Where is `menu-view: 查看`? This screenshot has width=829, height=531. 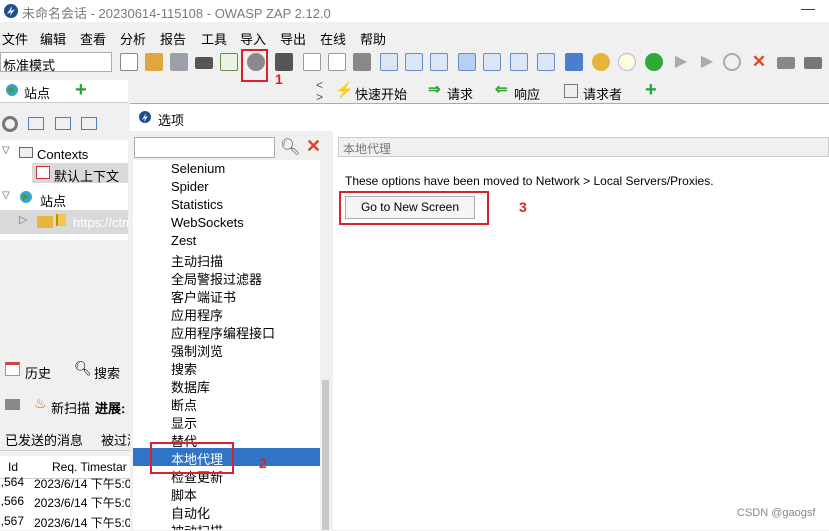
menu-view: 查看 is located at coordinates (93, 38).